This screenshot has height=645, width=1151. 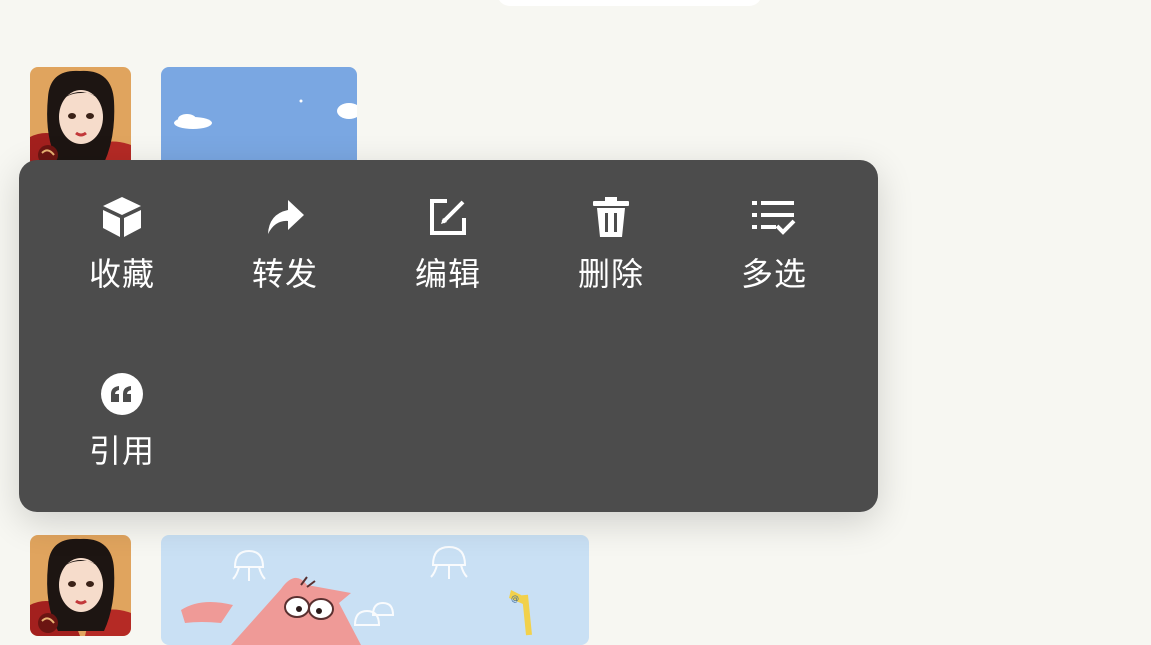 I want to click on menu-item-quote: 引用, so click(x=122, y=419).